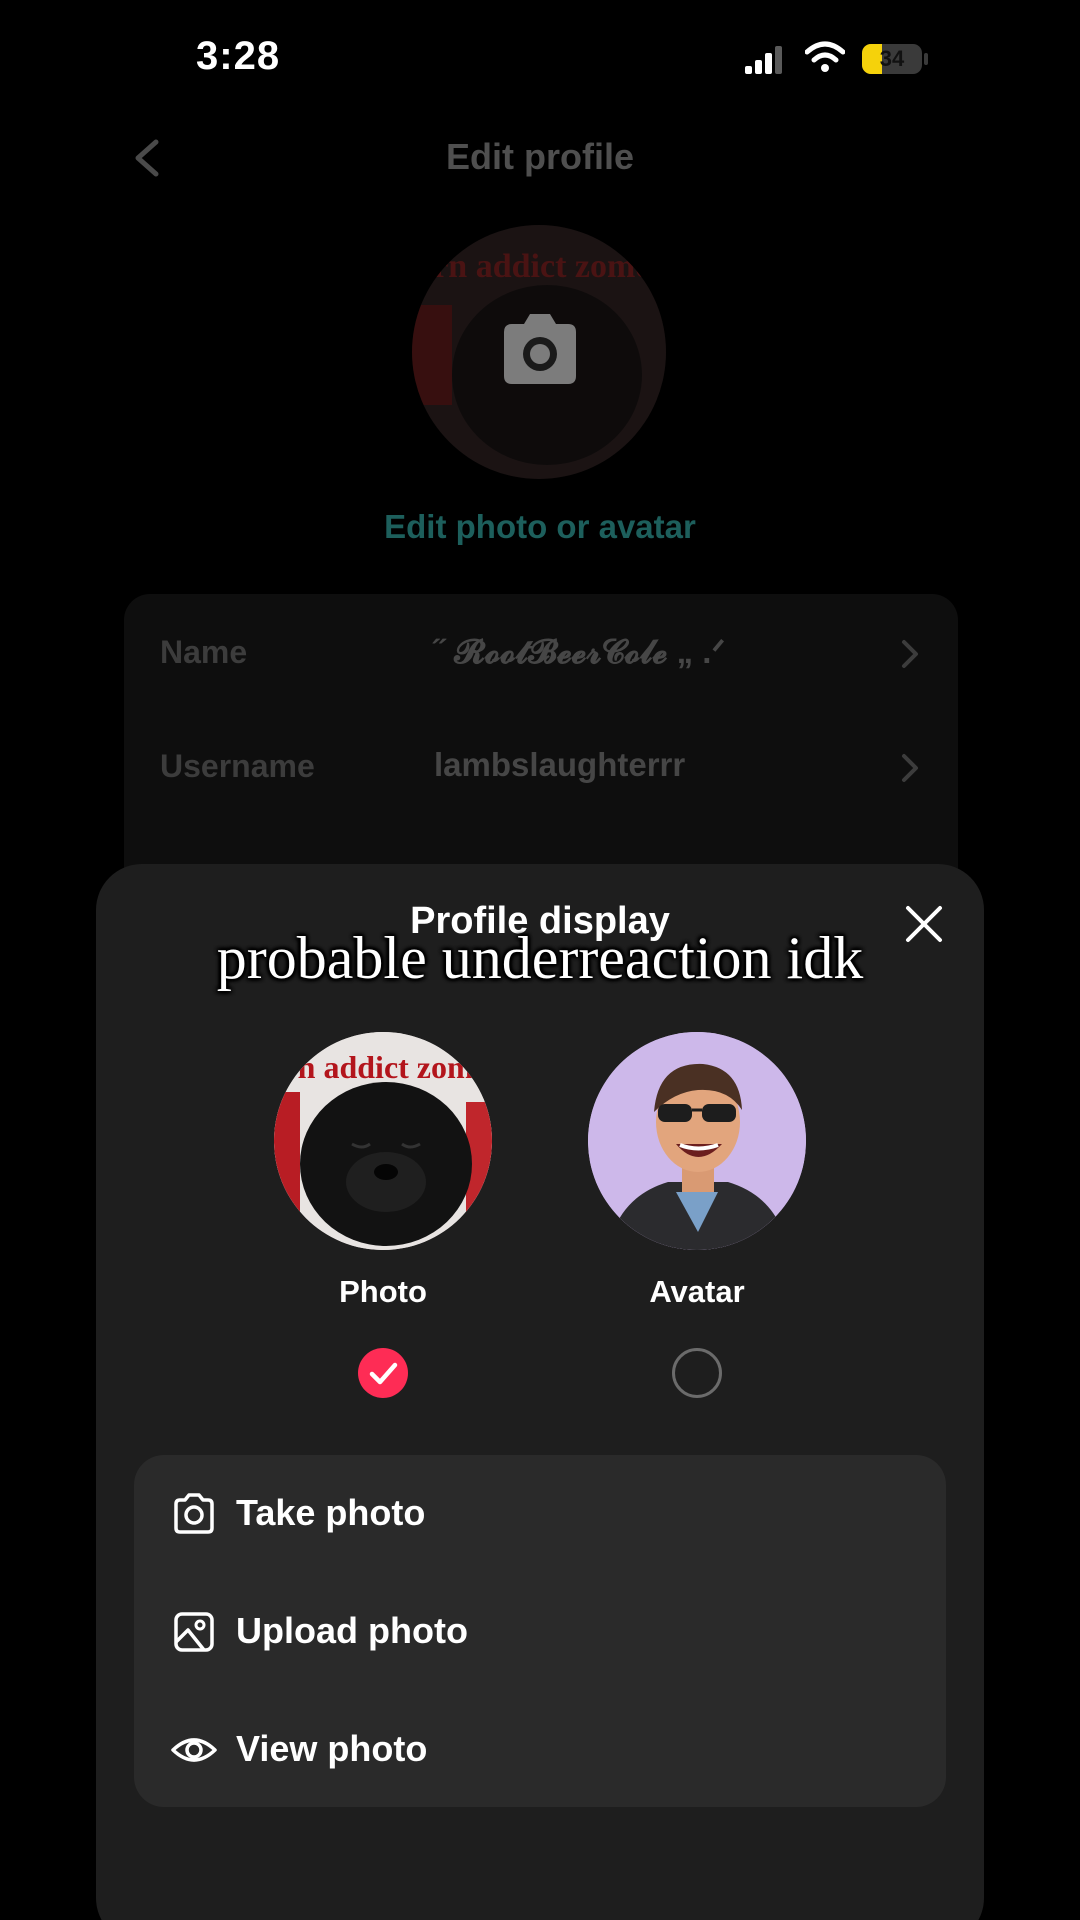 The width and height of the screenshot is (1080, 1920). Describe the element at coordinates (540, 60) in the screenshot. I see `status-bar: 3:28 34` at that location.